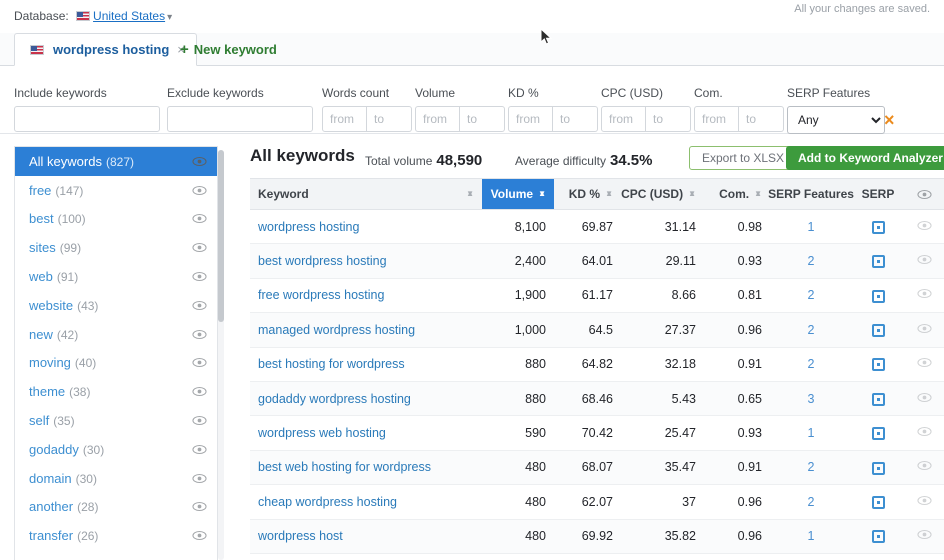 The width and height of the screenshot is (944, 560). Describe the element at coordinates (105, 49) in the screenshot. I see `tab-wordpress-hosting: wordpress hosting ×` at that location.